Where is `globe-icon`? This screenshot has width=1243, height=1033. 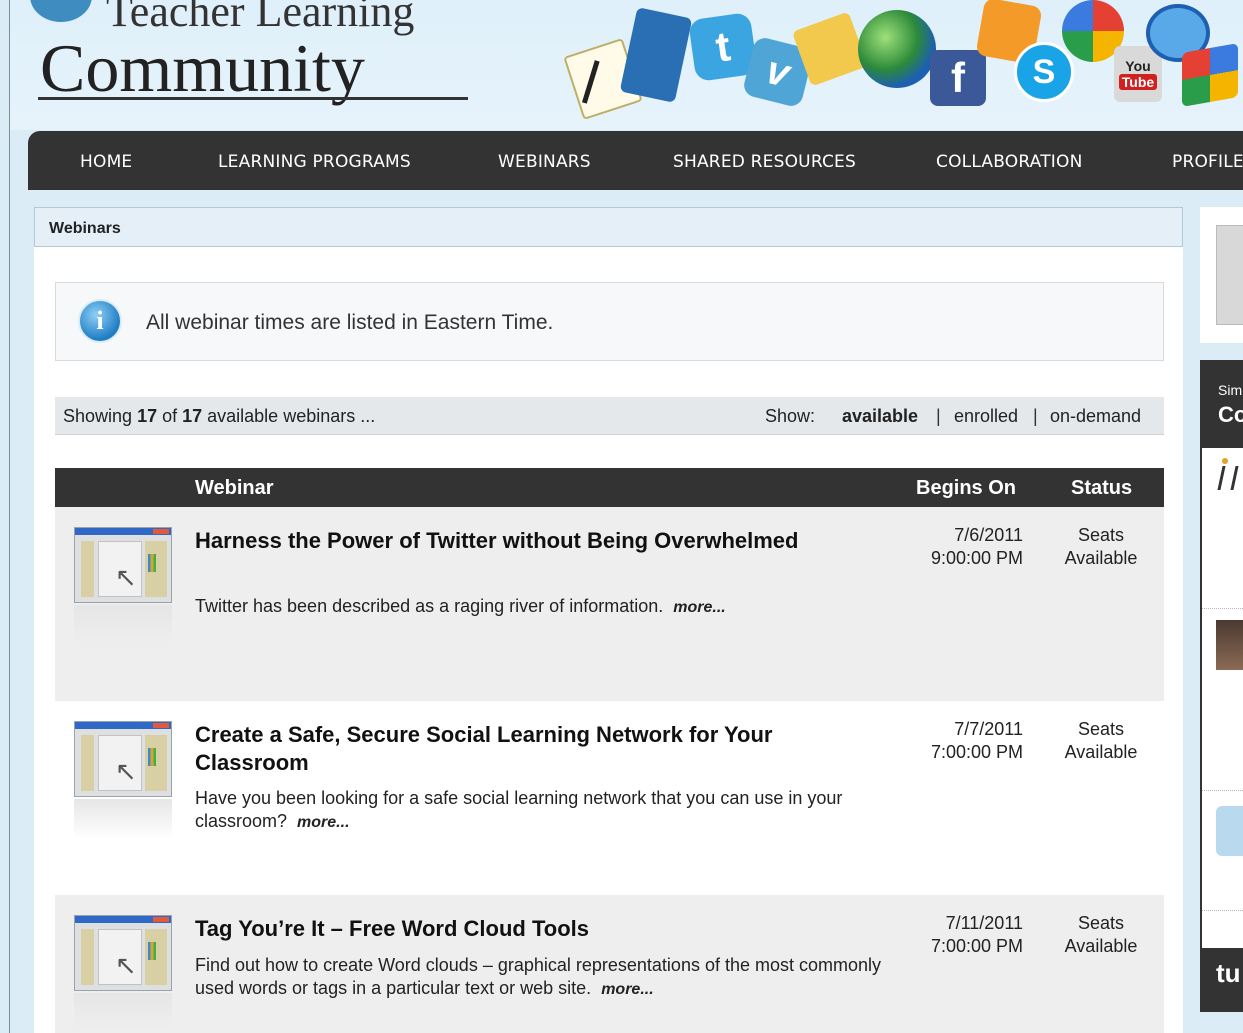
globe-icon is located at coordinates (897, 49).